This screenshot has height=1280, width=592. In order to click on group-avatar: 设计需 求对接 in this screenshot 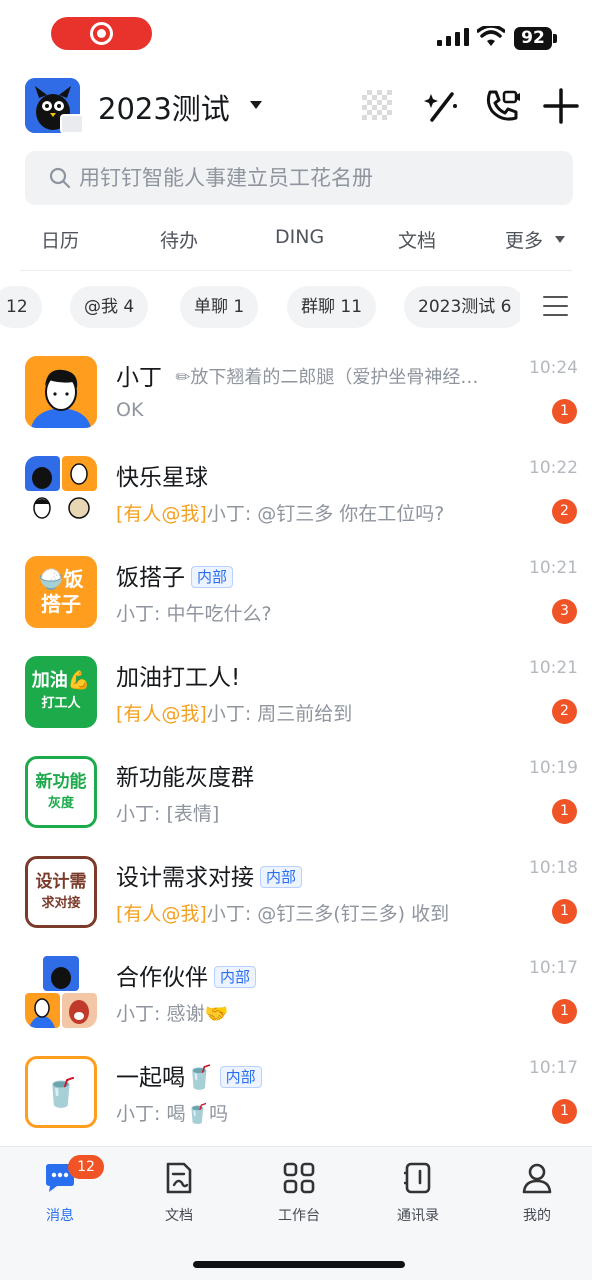, I will do `click(61, 892)`.